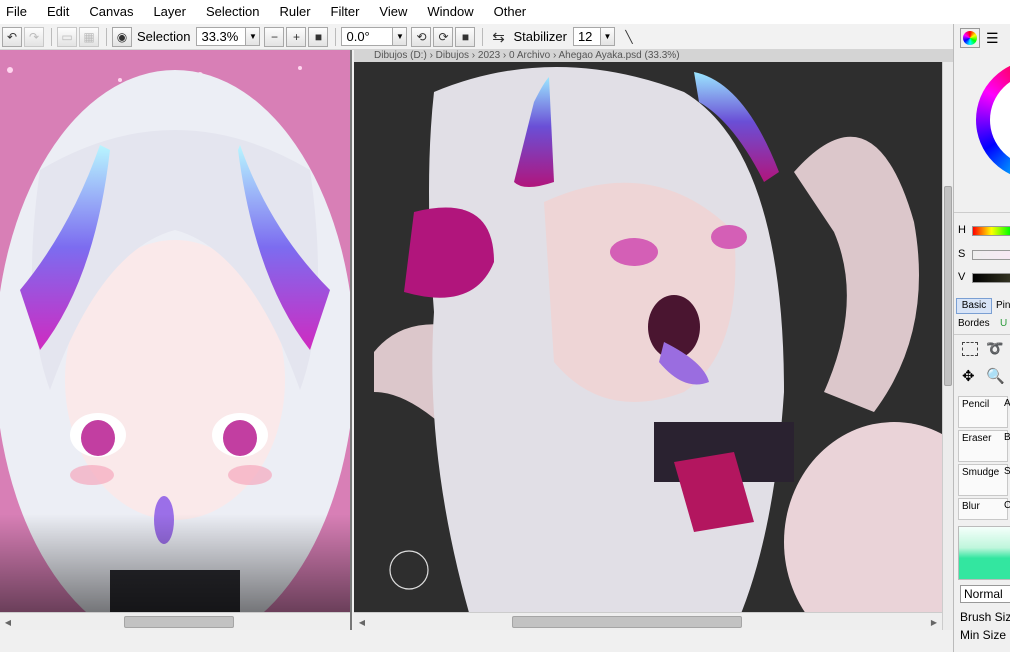 The width and height of the screenshot is (1010, 652). Describe the element at coordinates (318, 36) in the screenshot. I see `zoom-reset-icon: ■` at that location.